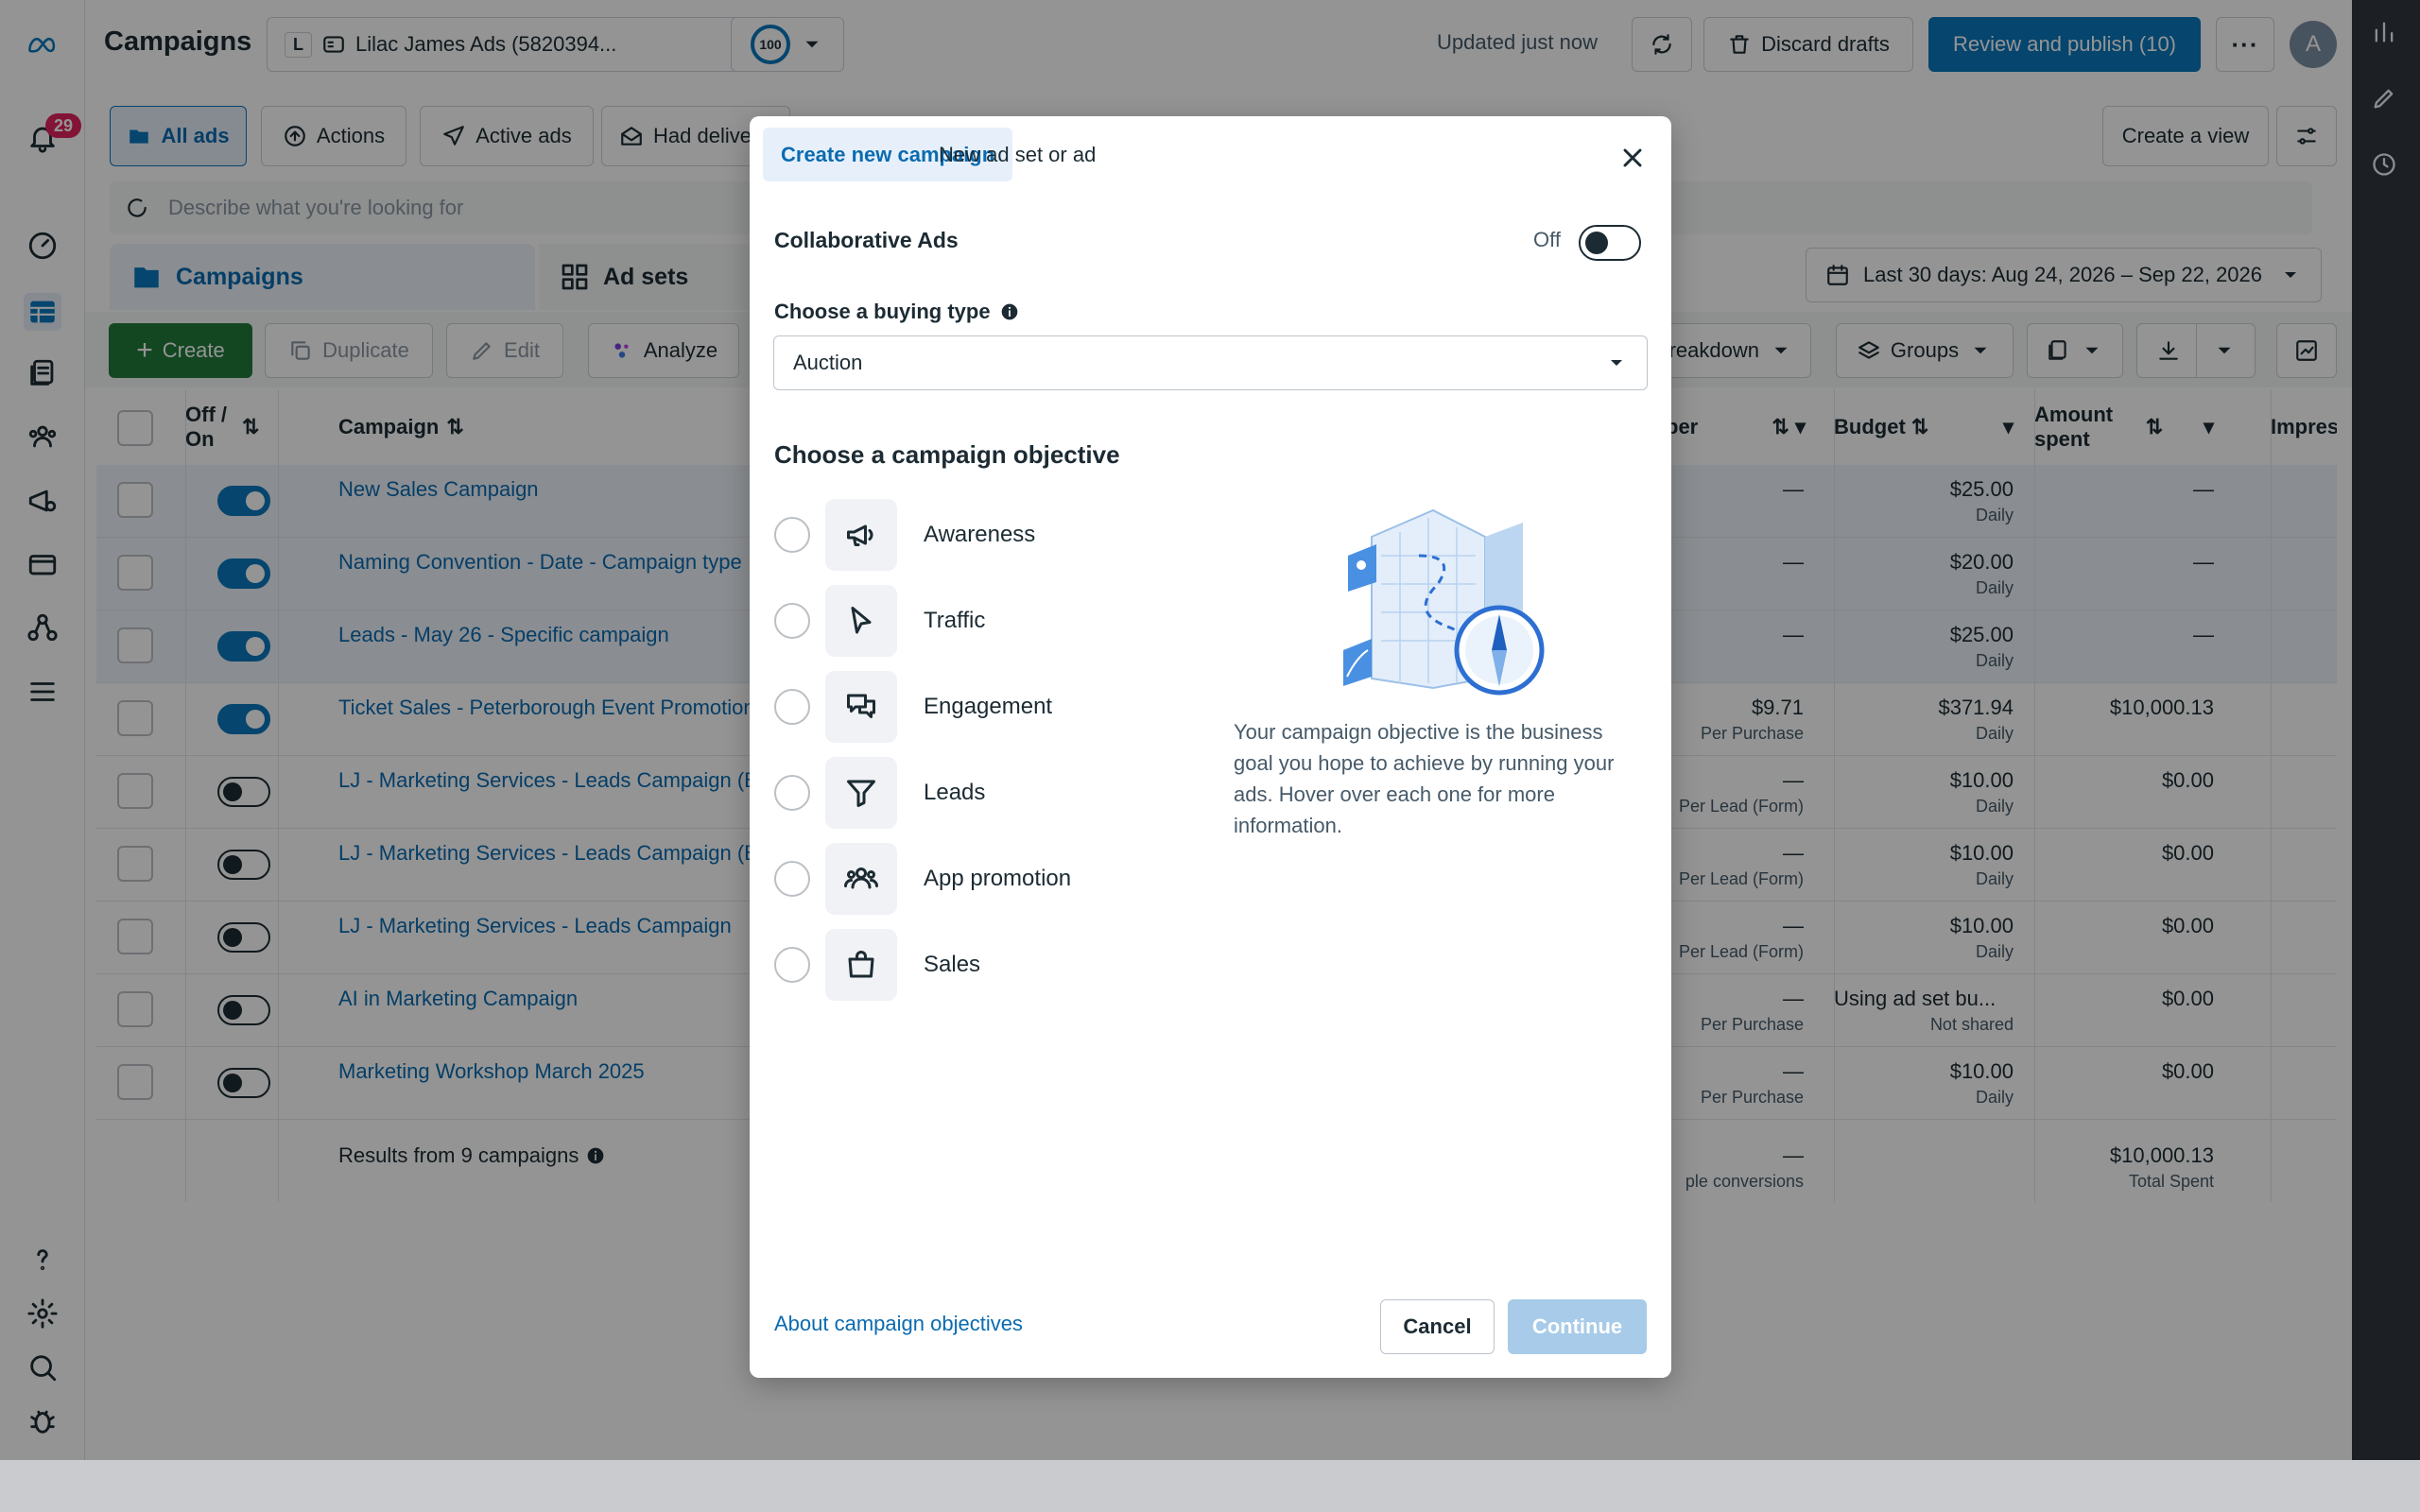 The height and width of the screenshot is (1512, 2420). I want to click on objective-app-promotion: App promotion, so click(922, 879).